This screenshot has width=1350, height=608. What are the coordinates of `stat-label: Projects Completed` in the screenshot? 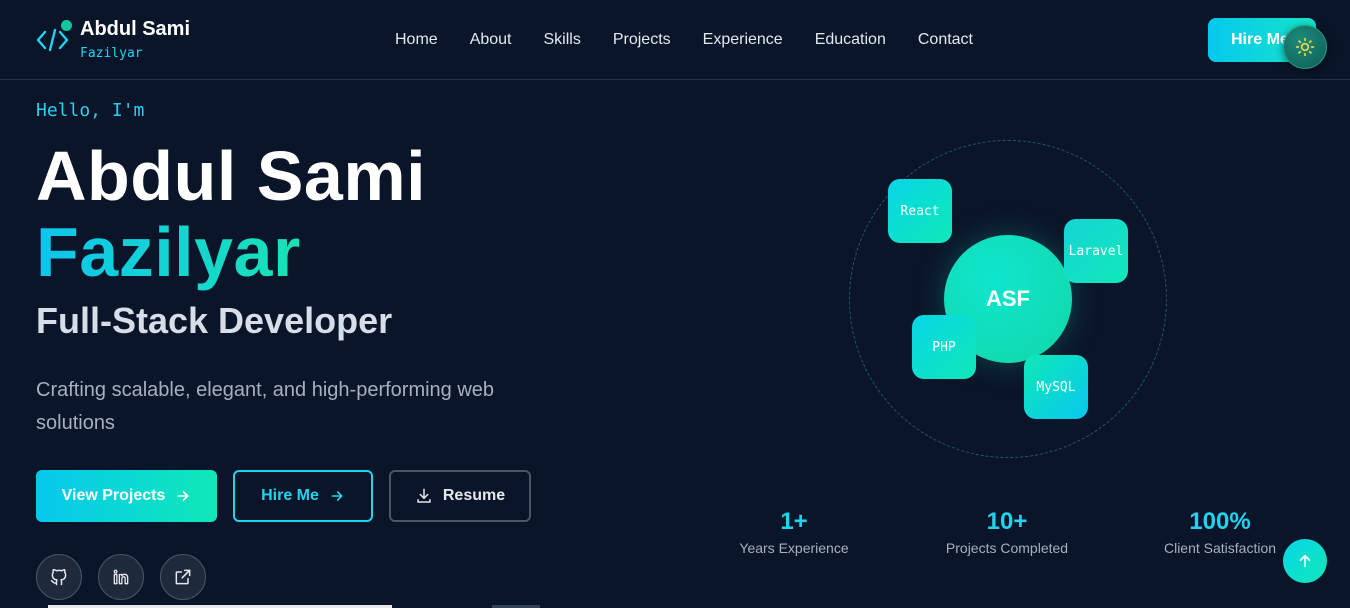 It's located at (1007, 548).